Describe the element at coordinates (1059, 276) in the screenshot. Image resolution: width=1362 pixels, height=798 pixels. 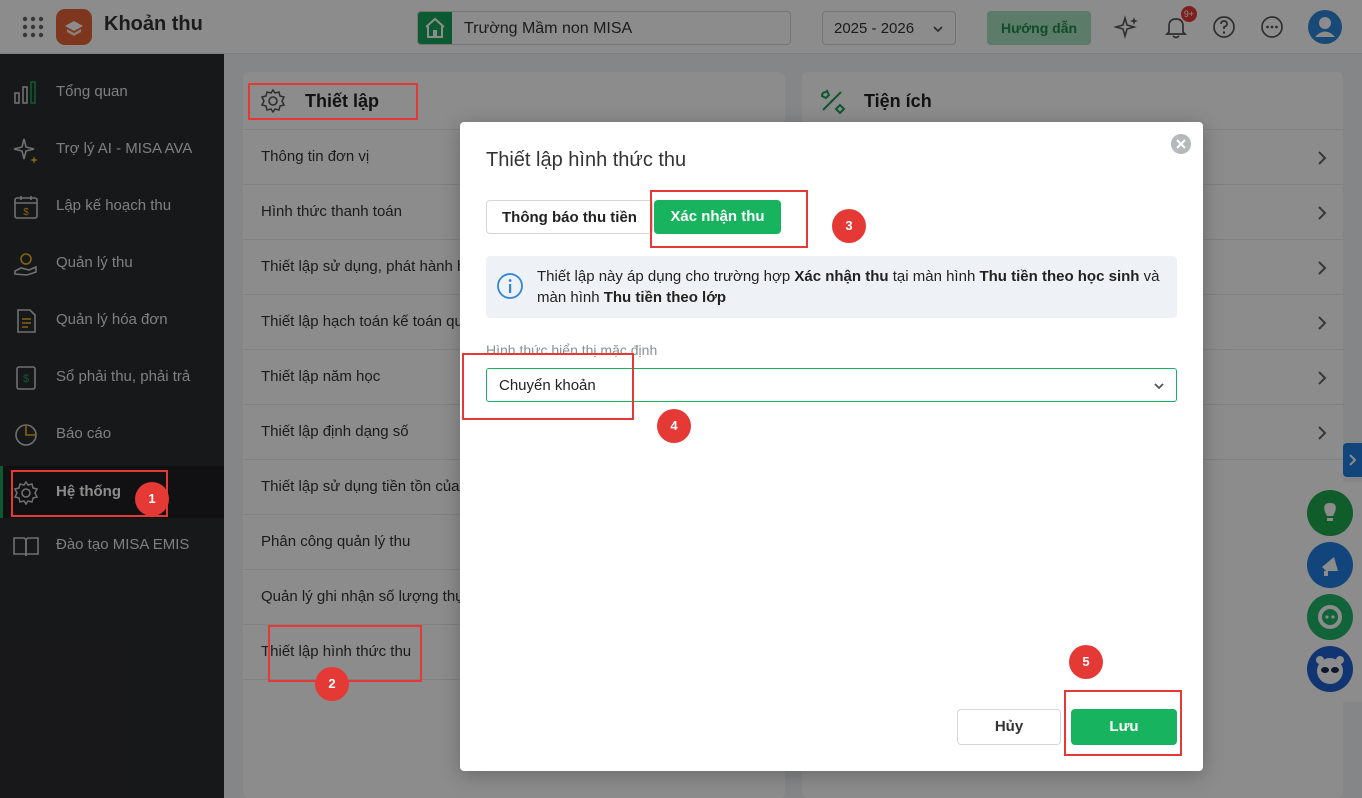
I see `info-text-bold: Thu tiền theo học sinh` at that location.